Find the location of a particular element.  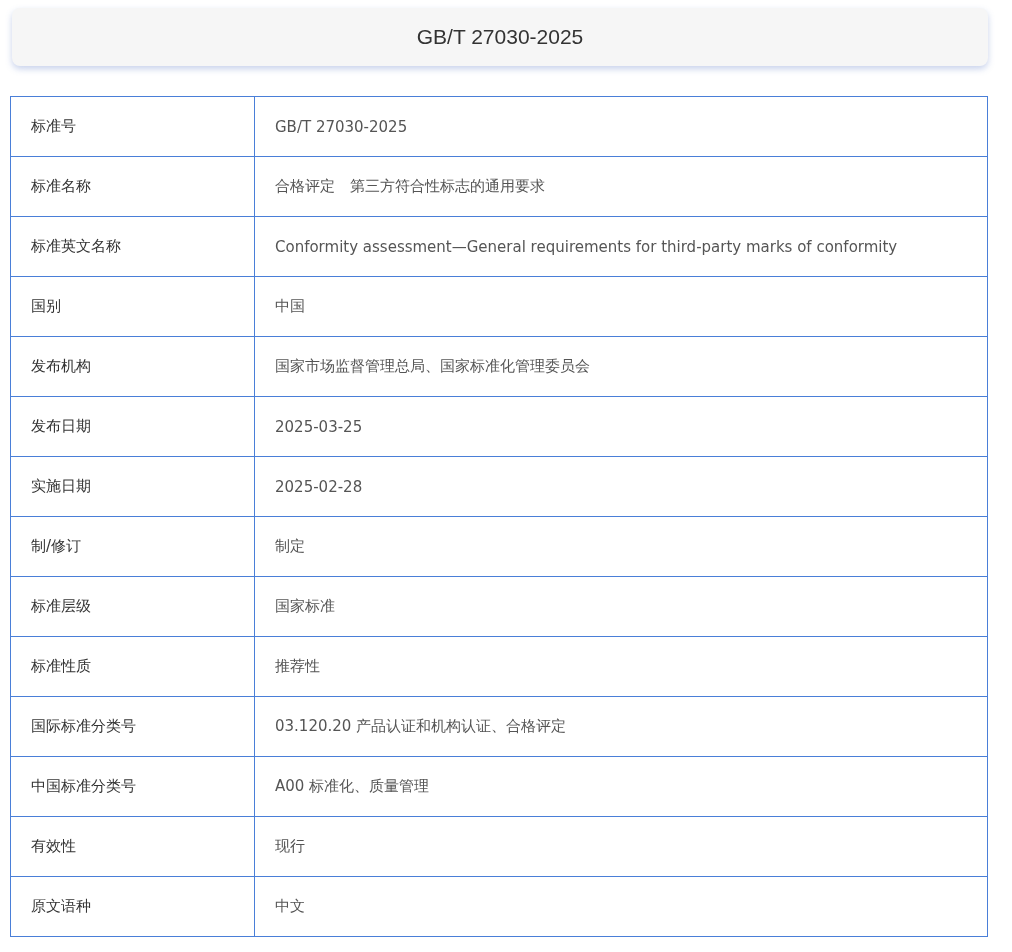

field-value: 中国 is located at coordinates (621, 306).